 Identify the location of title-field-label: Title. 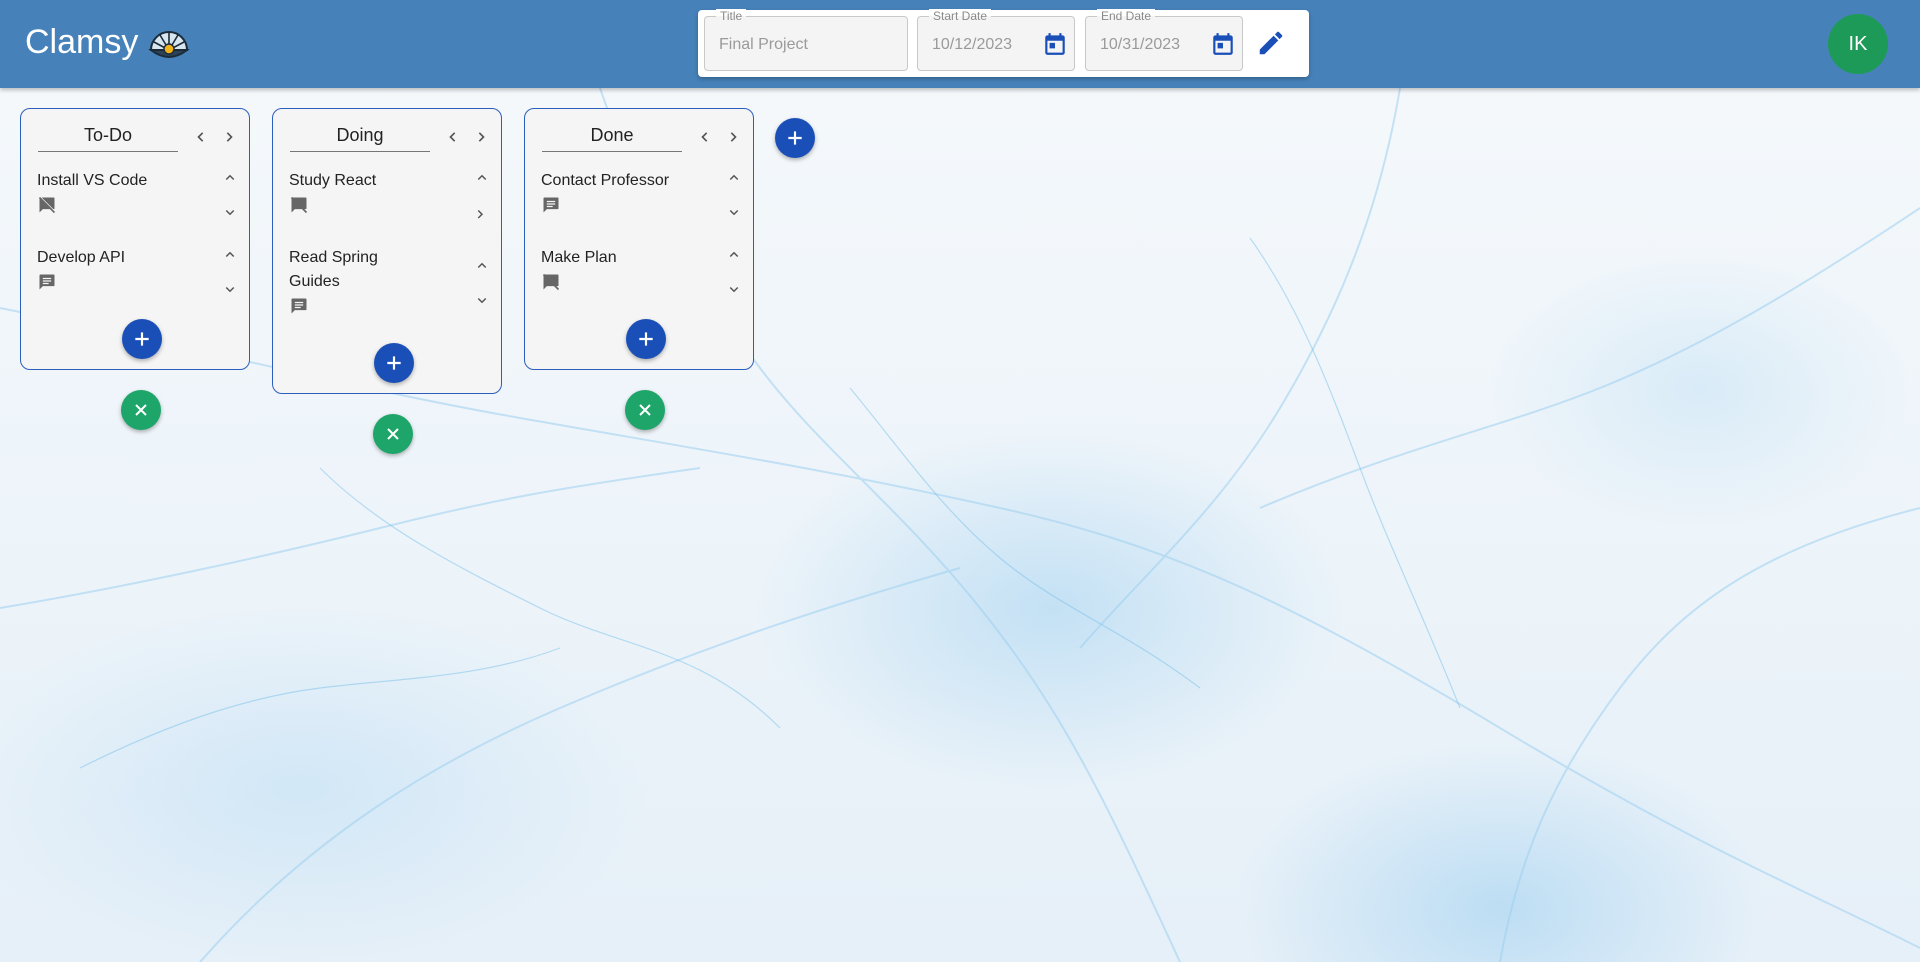
(731, 16).